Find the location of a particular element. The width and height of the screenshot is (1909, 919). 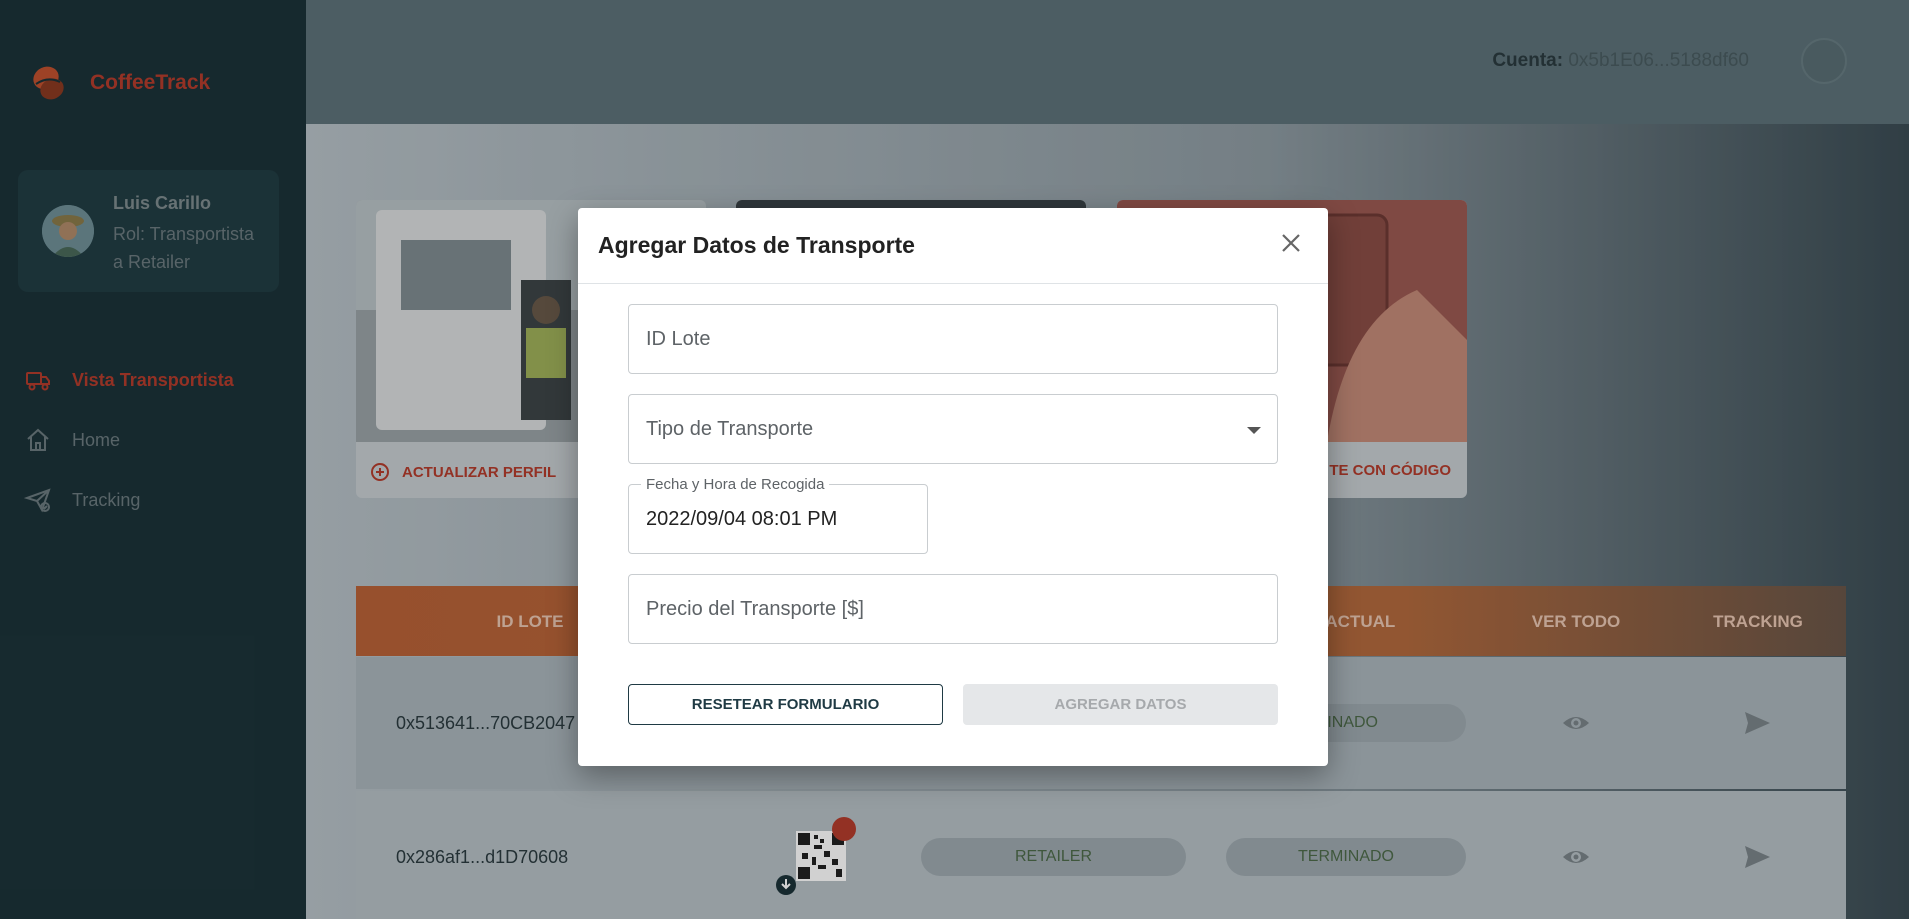

fecha-recogida-value: 2022/09/04 08:01 PM is located at coordinates (742, 518).